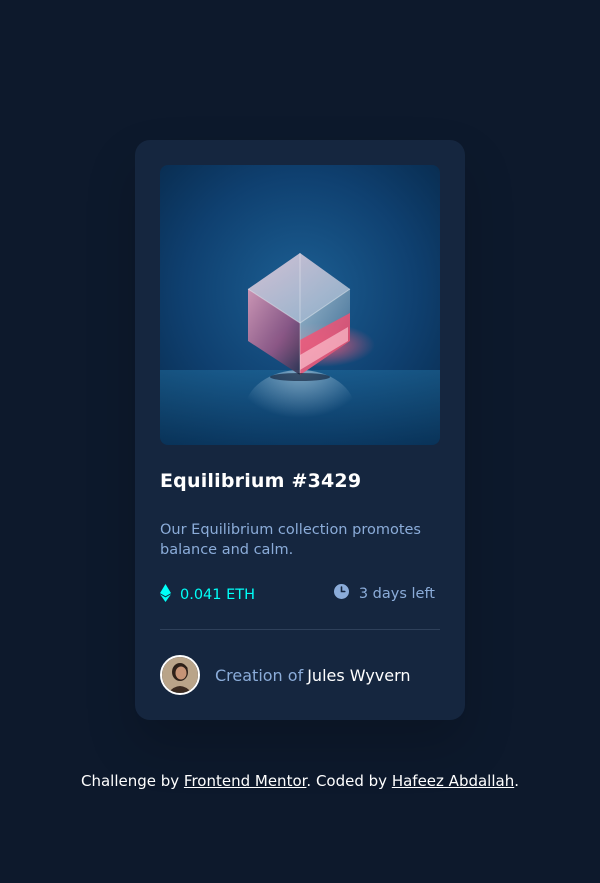  What do you see at coordinates (453, 781) in the screenshot?
I see `author-link: Hafeez Abdallah` at bounding box center [453, 781].